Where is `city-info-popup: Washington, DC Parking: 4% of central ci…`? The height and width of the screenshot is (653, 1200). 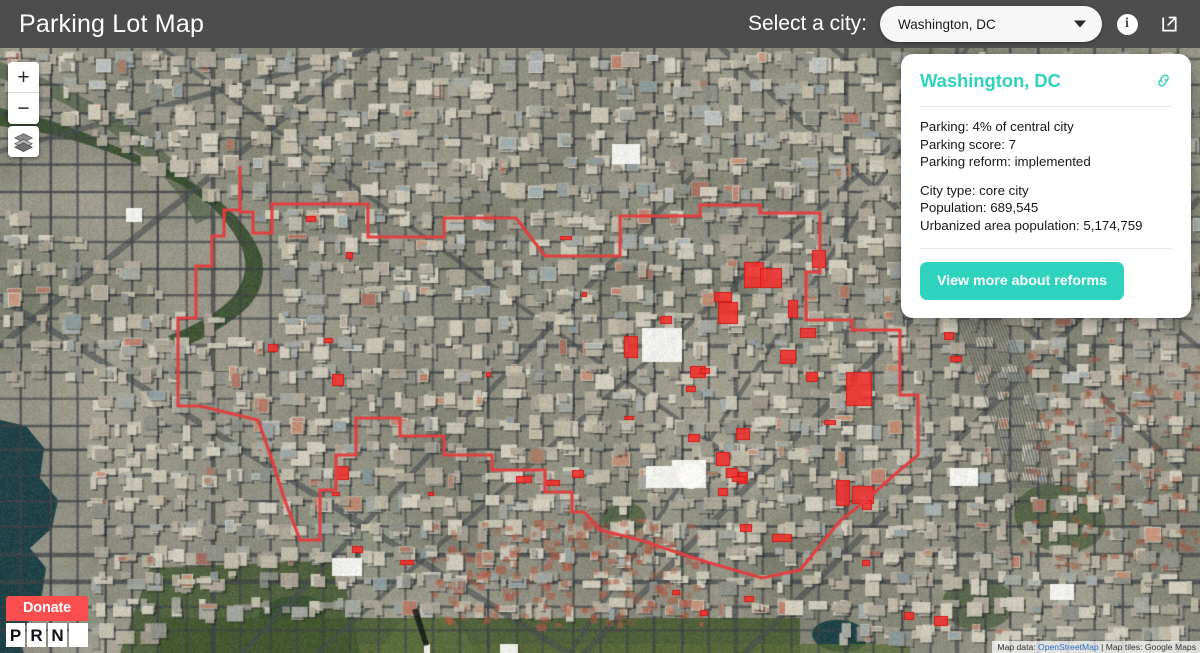
city-info-popup: Washington, DC Parking: 4% of central ci… is located at coordinates (1046, 186).